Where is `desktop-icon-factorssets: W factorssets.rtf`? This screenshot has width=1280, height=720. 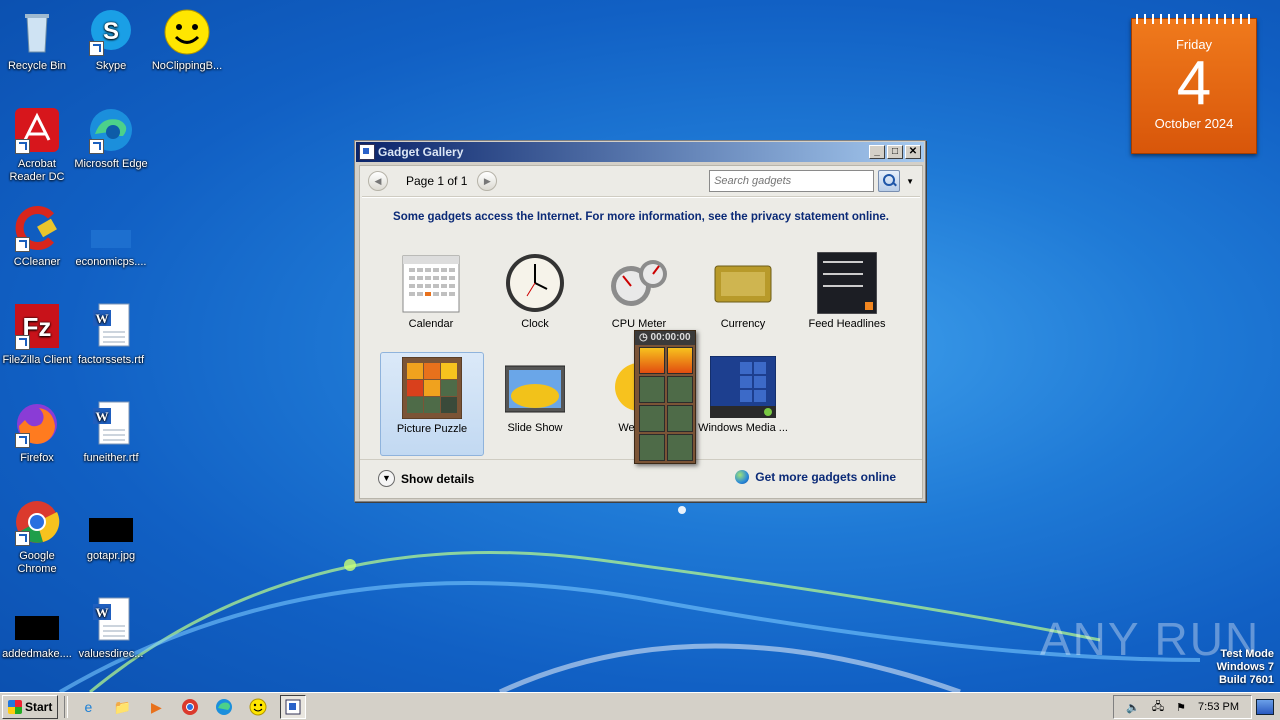
desktop-icon-factorssets: W factorssets.rtf is located at coordinates (111, 334).